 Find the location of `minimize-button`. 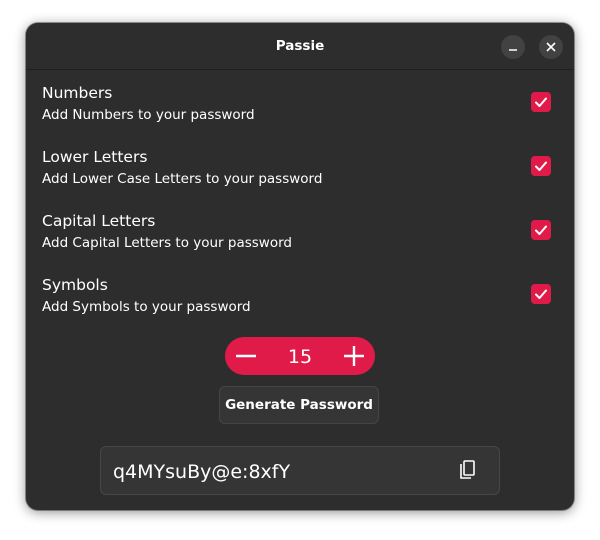

minimize-button is located at coordinates (513, 47).